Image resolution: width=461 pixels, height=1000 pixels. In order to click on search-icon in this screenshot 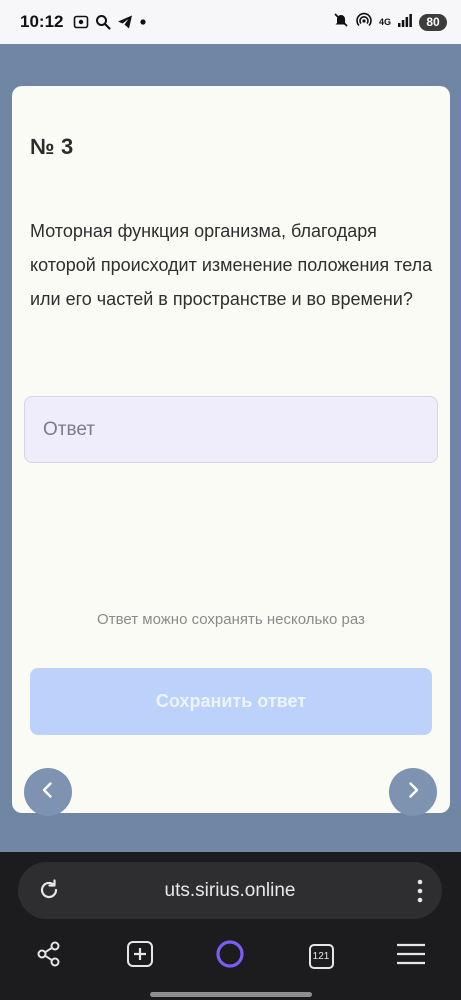, I will do `click(103, 22)`.